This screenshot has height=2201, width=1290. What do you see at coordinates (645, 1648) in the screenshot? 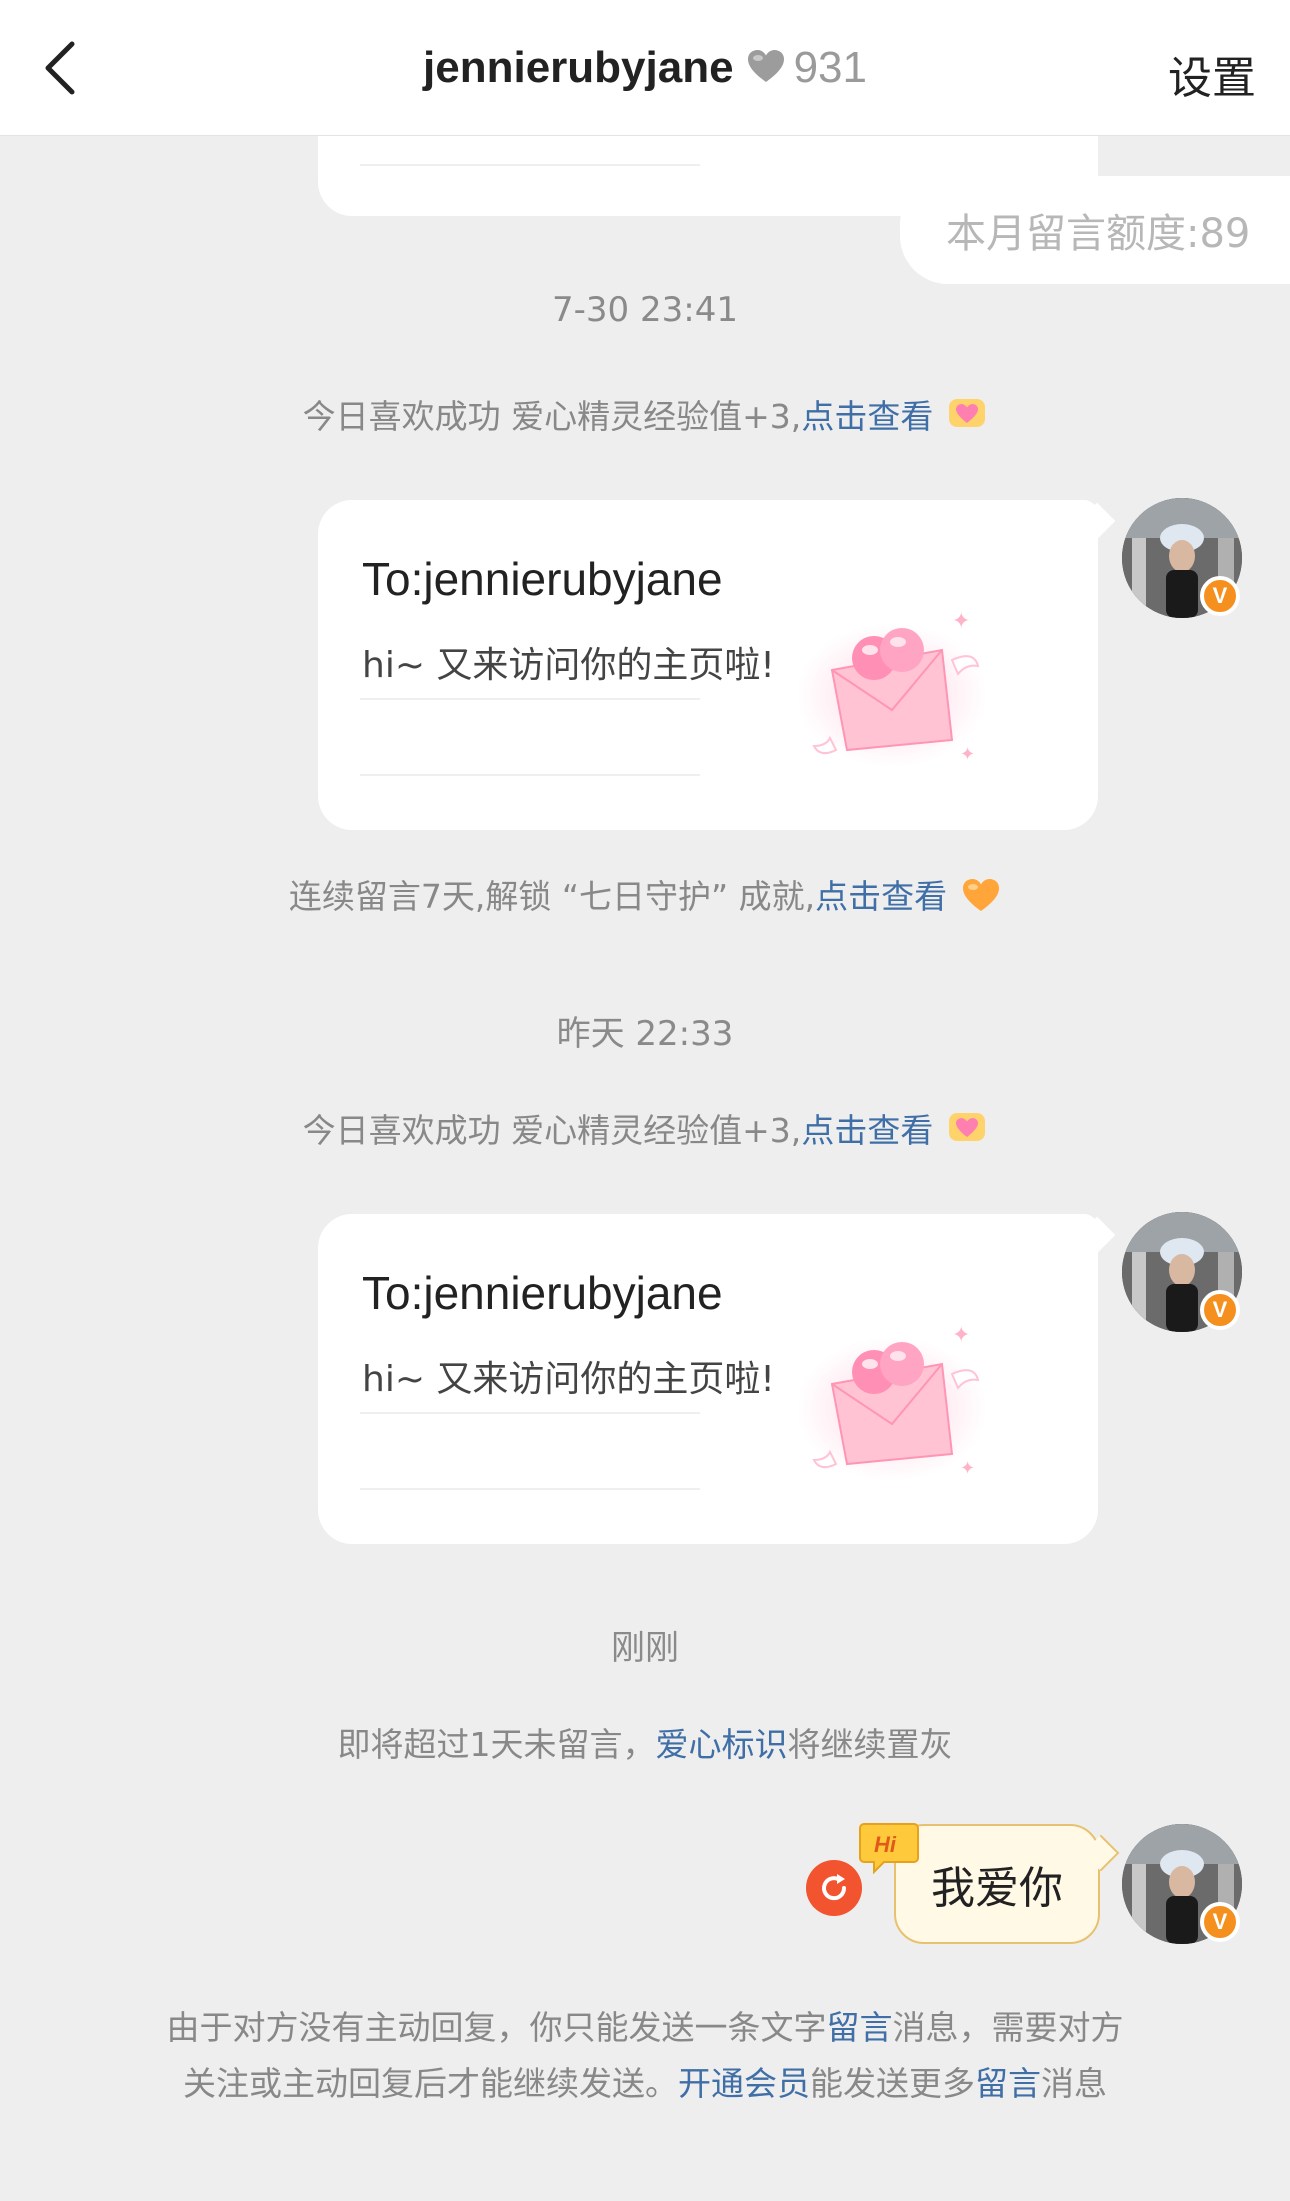
I see `timestamp: 刚刚` at bounding box center [645, 1648].